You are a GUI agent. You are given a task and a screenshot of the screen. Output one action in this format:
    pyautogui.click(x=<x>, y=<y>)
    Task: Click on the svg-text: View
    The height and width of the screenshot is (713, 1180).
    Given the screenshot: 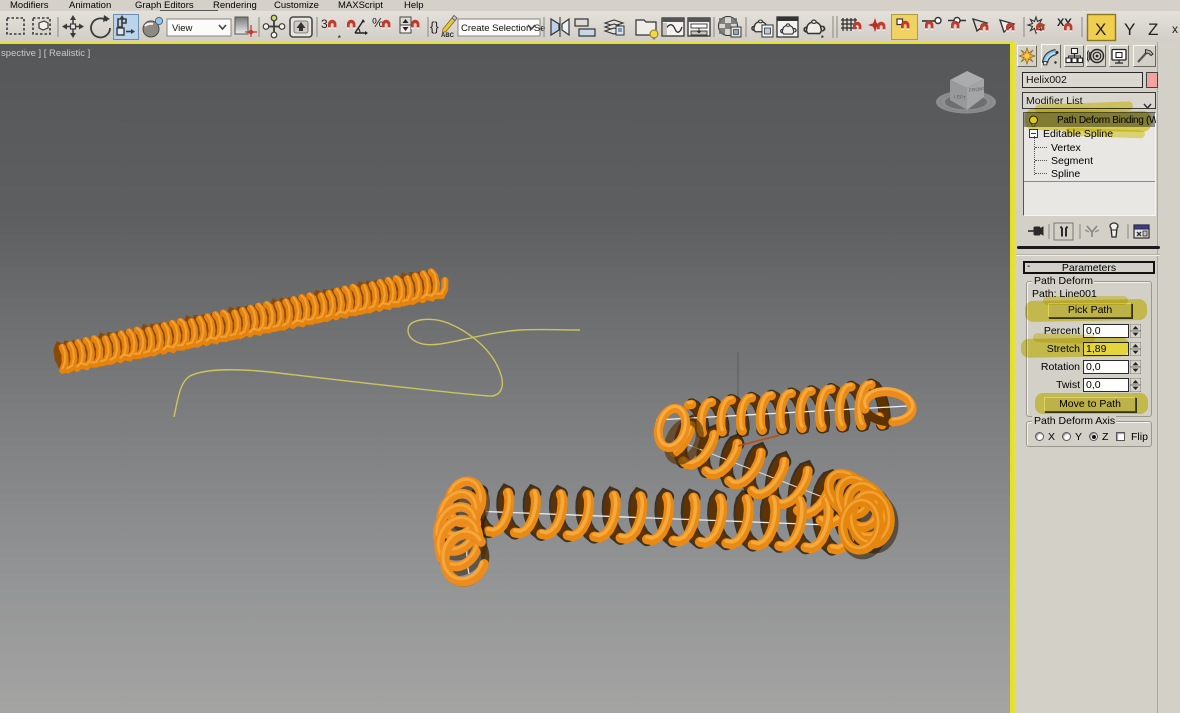 What is the action you would take?
    pyautogui.click(x=182, y=28)
    